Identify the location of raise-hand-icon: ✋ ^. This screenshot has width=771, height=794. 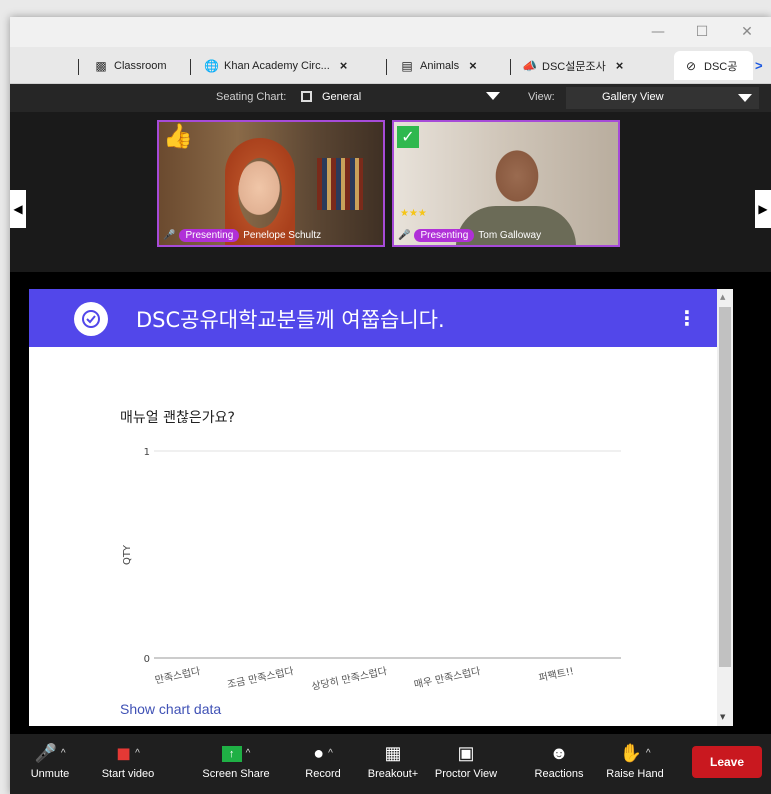
(635, 753).